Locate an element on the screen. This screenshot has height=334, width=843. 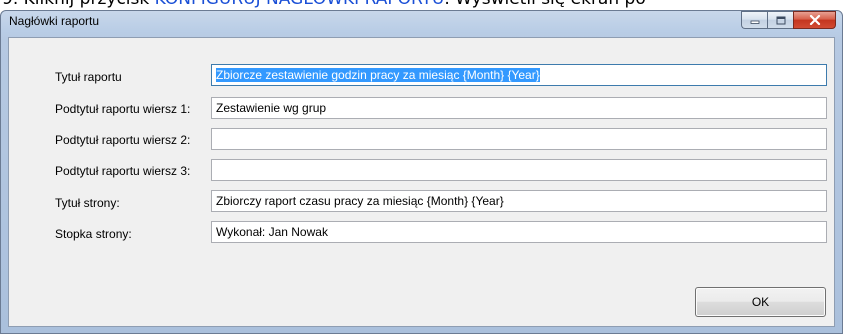
label-subtitle-line-3: Podtytuł raportu wiersz 3: is located at coordinates (123, 171).